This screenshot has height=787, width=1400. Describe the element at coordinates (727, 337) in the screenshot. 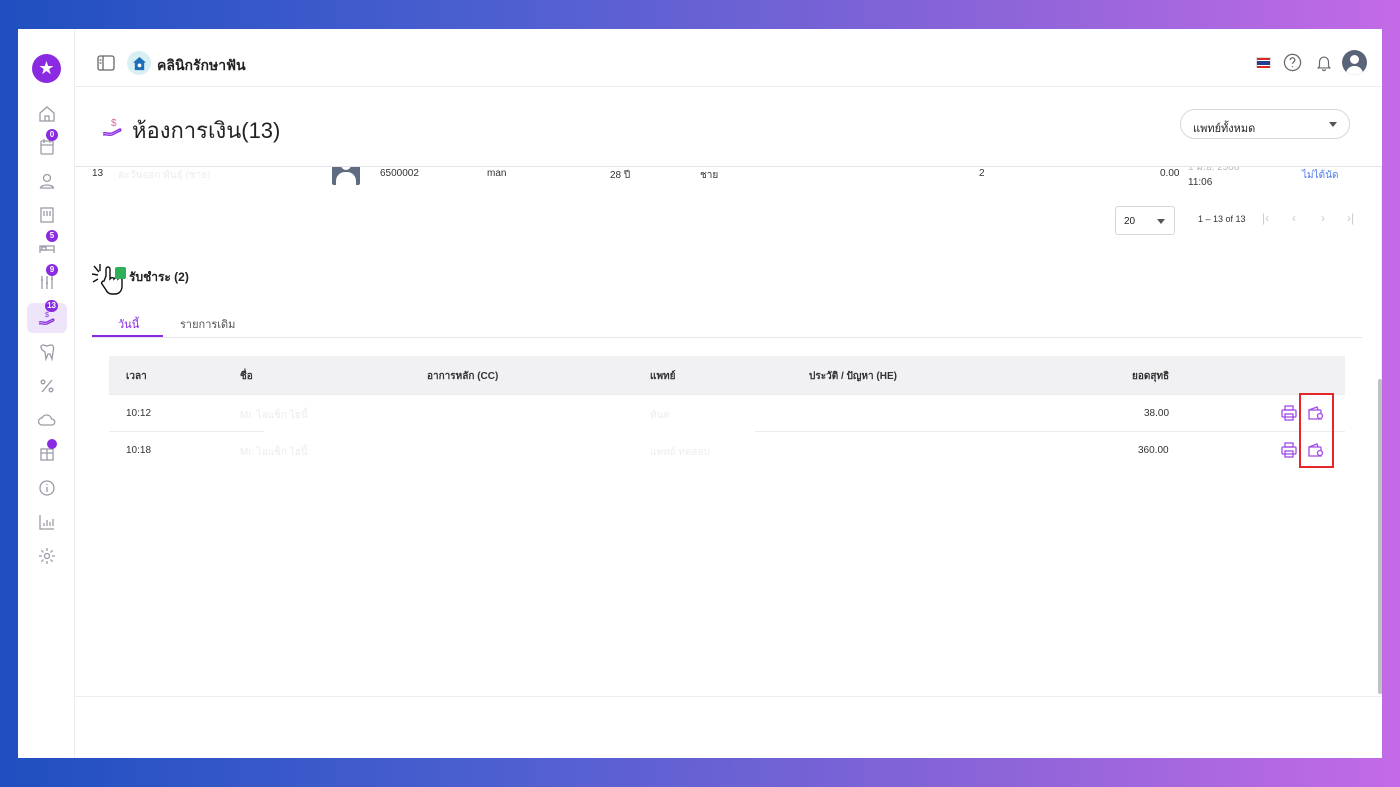

I see `tabs-divider` at that location.